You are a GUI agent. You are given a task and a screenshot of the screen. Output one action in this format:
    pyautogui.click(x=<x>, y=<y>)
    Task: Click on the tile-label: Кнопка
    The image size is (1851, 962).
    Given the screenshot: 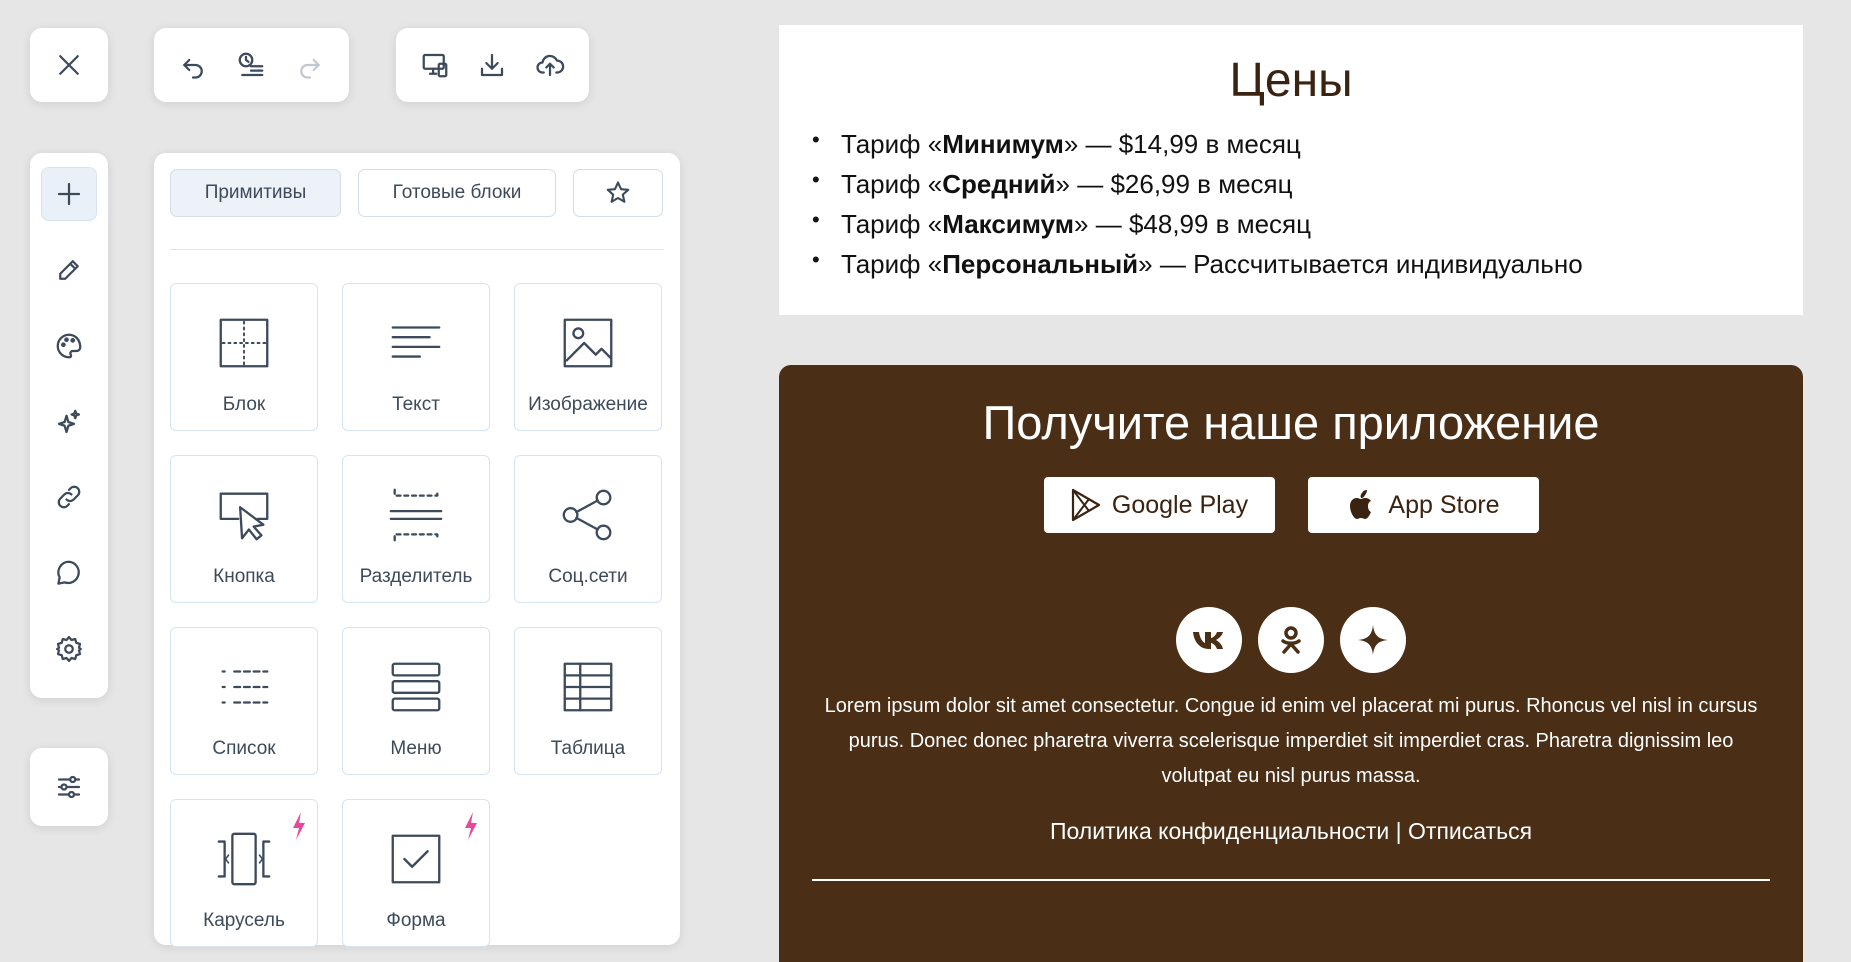 What is the action you would take?
    pyautogui.click(x=244, y=576)
    